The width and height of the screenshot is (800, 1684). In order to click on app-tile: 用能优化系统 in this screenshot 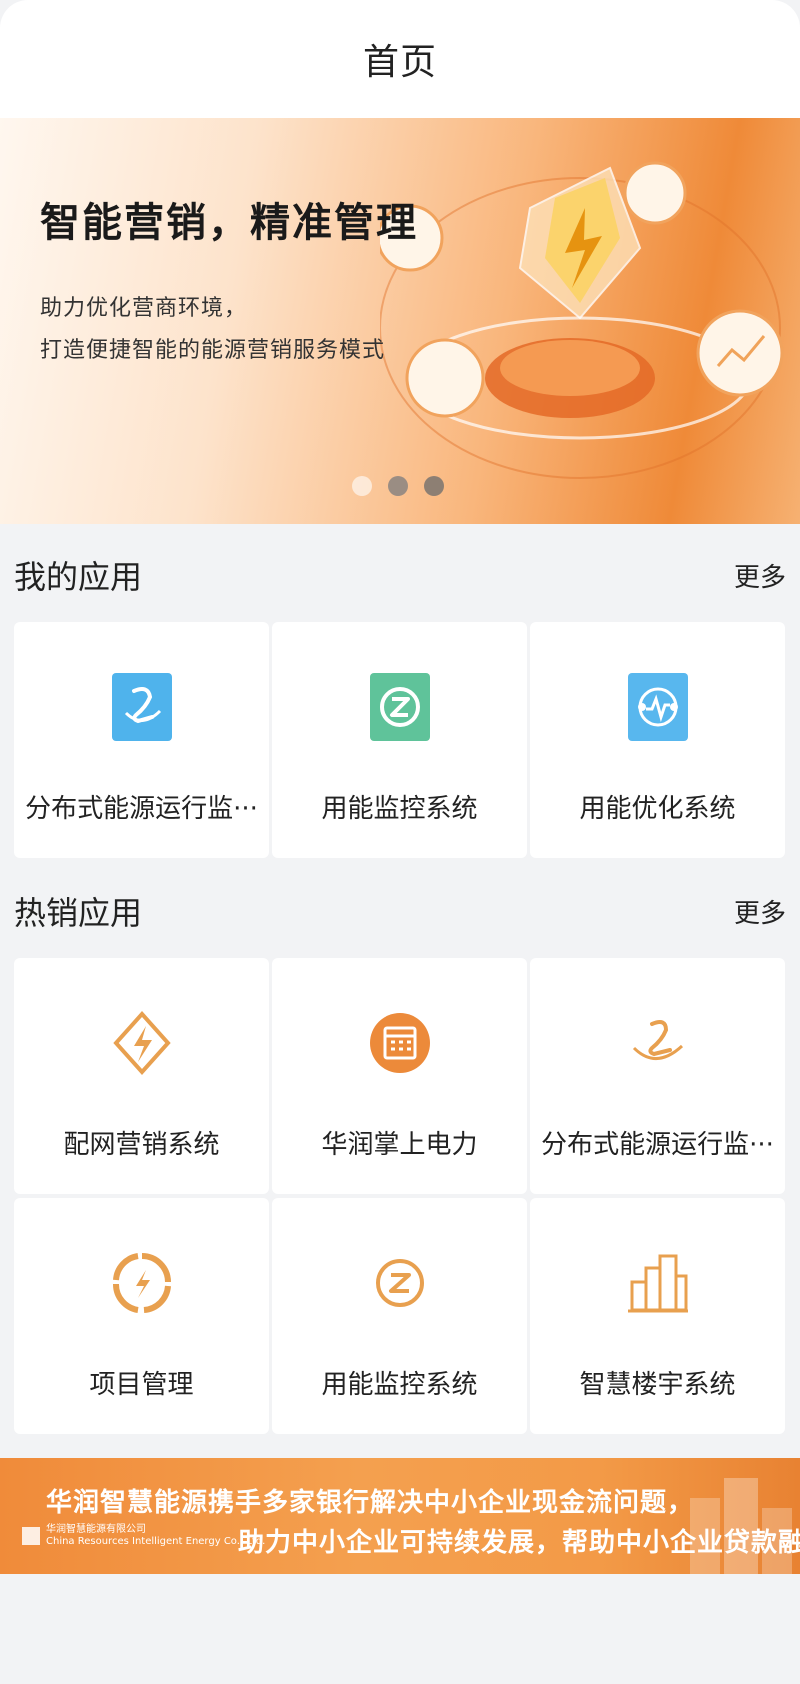, I will do `click(657, 740)`.